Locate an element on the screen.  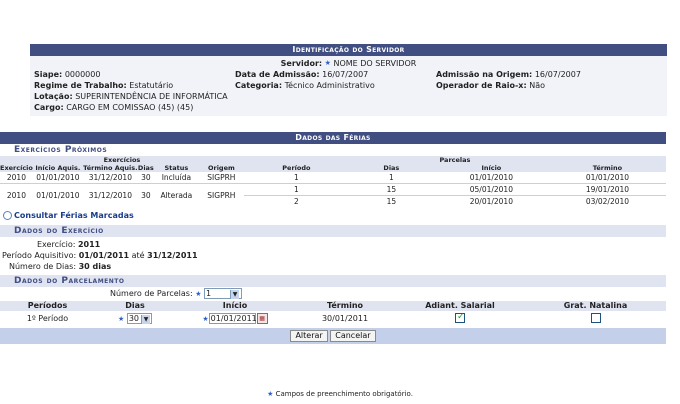
adiant-salarial-checkbox is located at coordinates (460, 317).